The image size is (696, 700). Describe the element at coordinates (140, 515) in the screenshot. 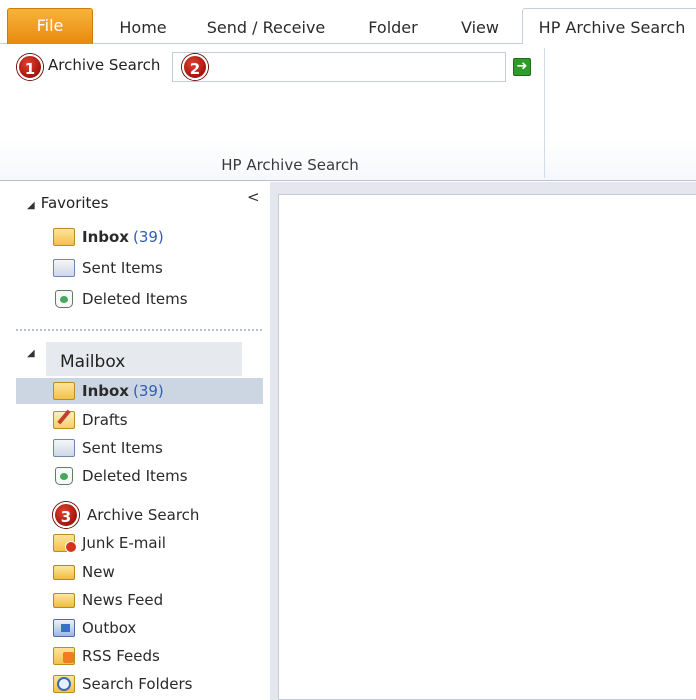

I see `mailbox-item-archive-search: Archive Search` at that location.